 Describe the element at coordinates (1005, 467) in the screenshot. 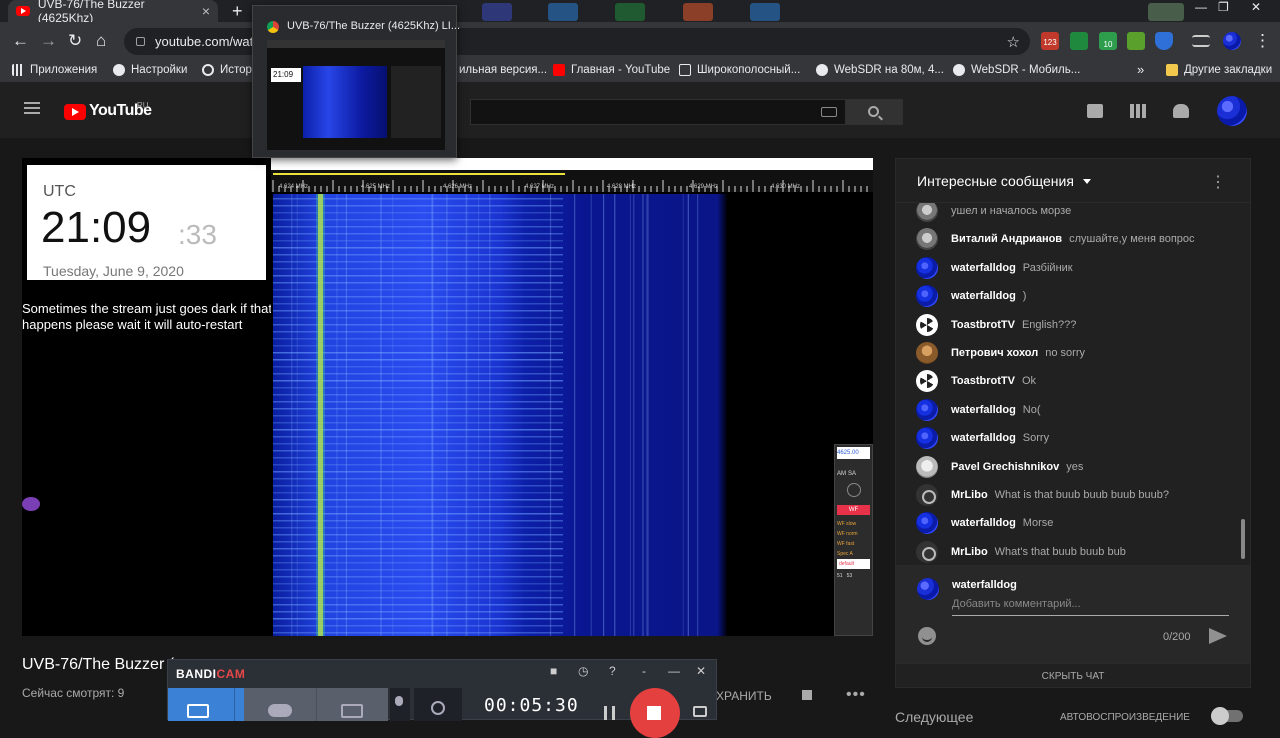

I see `message-author: Pavel Grechishnikov` at that location.